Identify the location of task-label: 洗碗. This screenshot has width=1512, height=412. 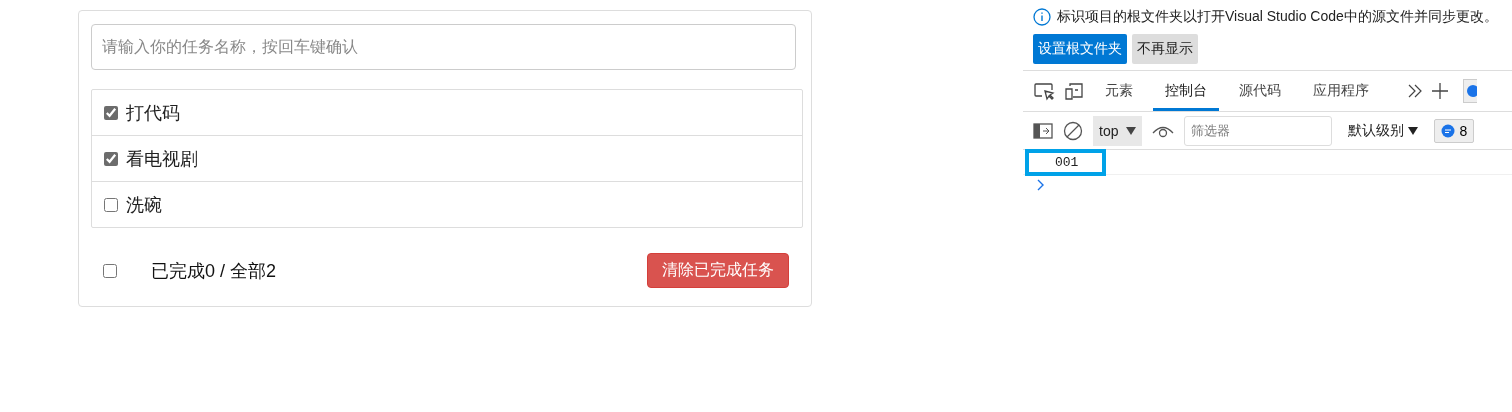
(144, 205).